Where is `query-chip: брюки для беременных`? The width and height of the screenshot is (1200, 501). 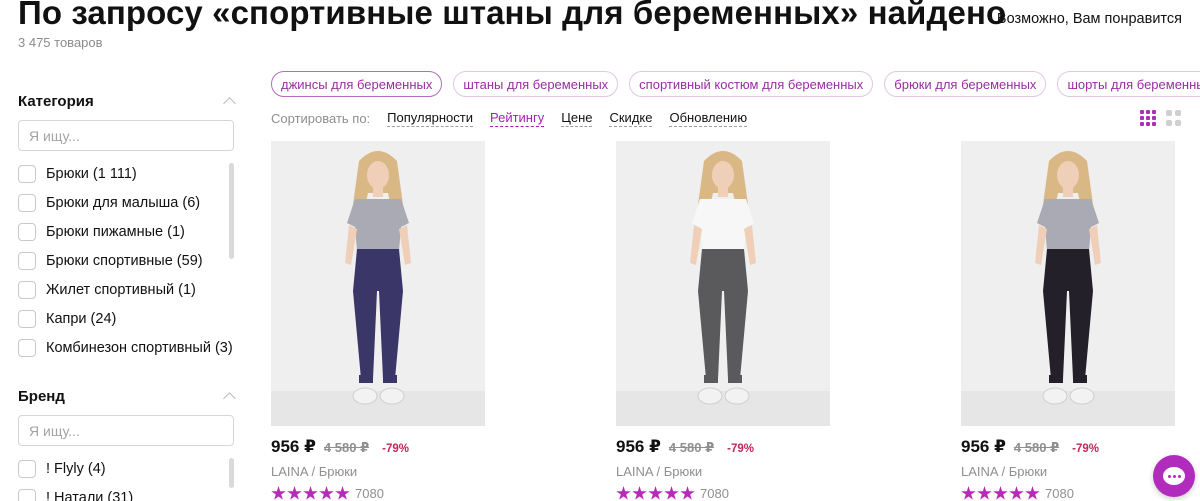
query-chip: брюки для беременных is located at coordinates (965, 84).